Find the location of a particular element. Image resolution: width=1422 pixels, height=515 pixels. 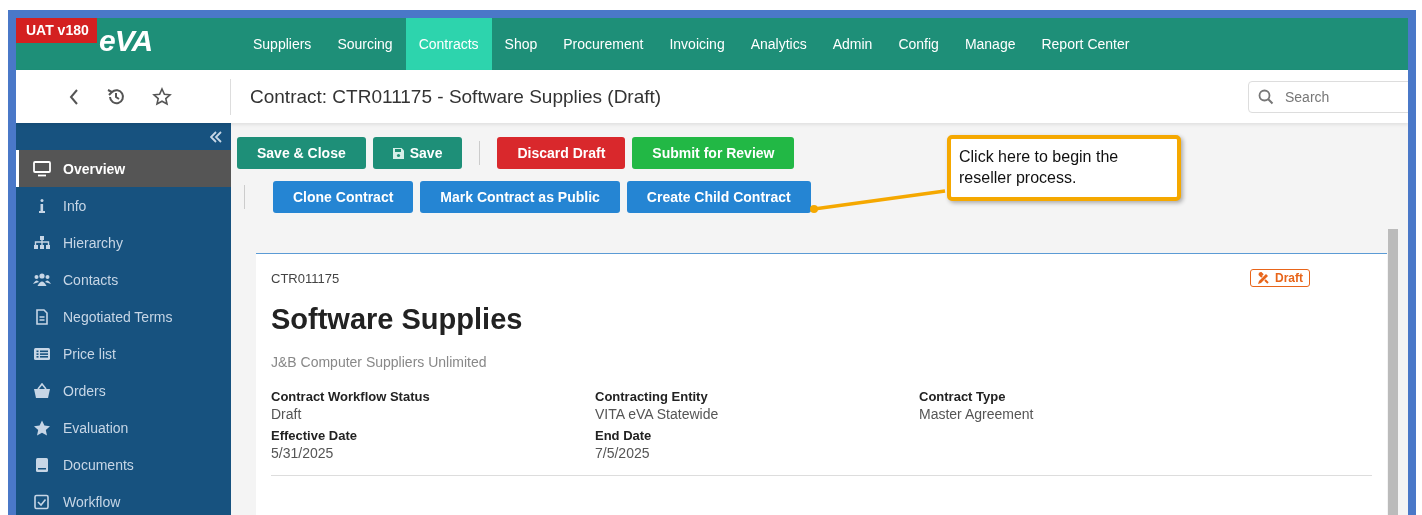

users-icon is located at coordinates (42, 279).